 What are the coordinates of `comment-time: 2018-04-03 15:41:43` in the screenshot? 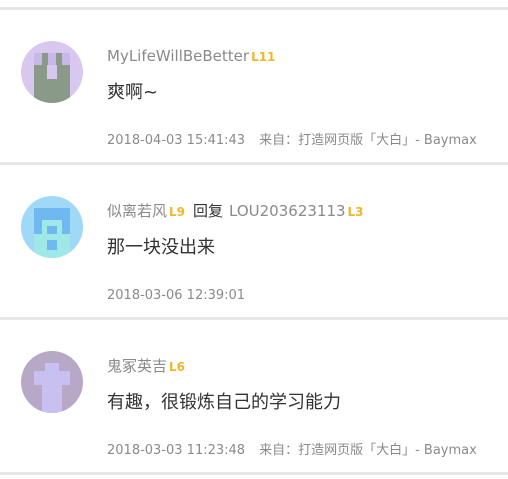 It's located at (176, 140).